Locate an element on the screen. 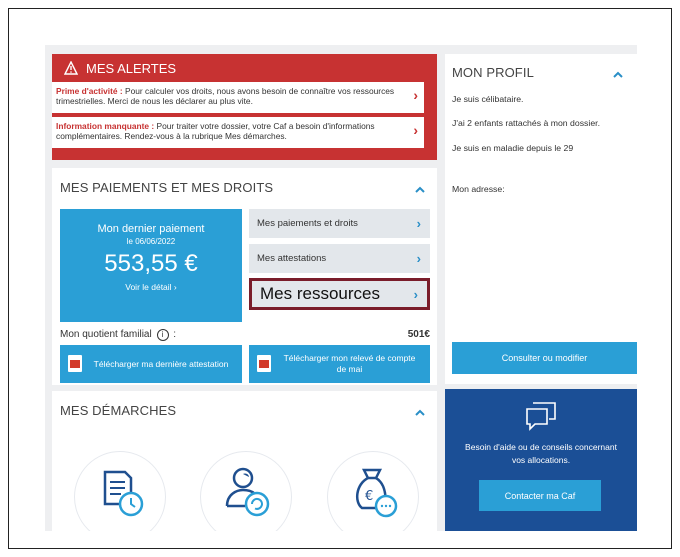 The width and height of the screenshot is (680, 557). demarche-tile-documents is located at coordinates (120, 491).